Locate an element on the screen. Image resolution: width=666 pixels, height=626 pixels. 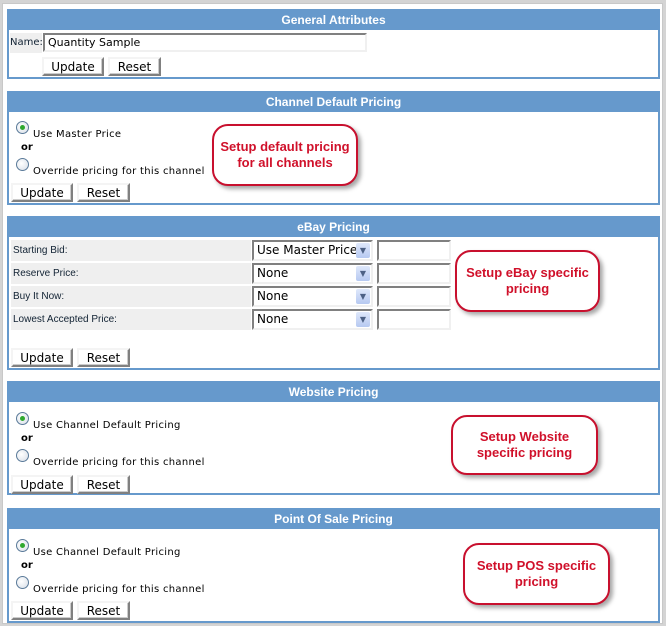
section-header: Channel Default Pricing is located at coordinates (333, 102).